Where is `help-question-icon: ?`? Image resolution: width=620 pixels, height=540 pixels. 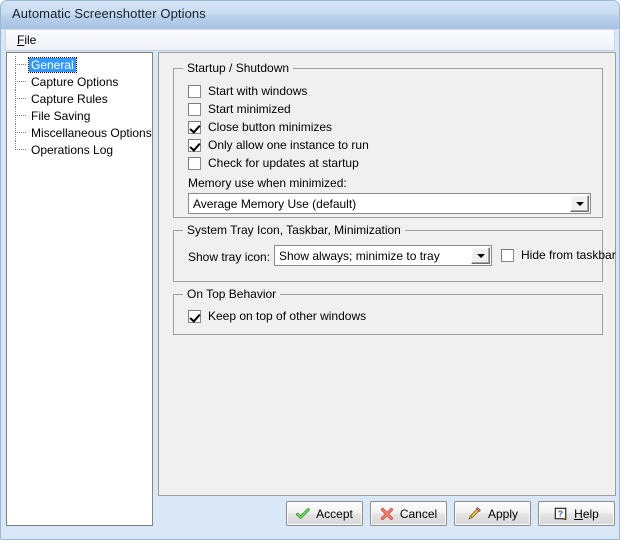
help-question-icon: ? is located at coordinates (560, 513).